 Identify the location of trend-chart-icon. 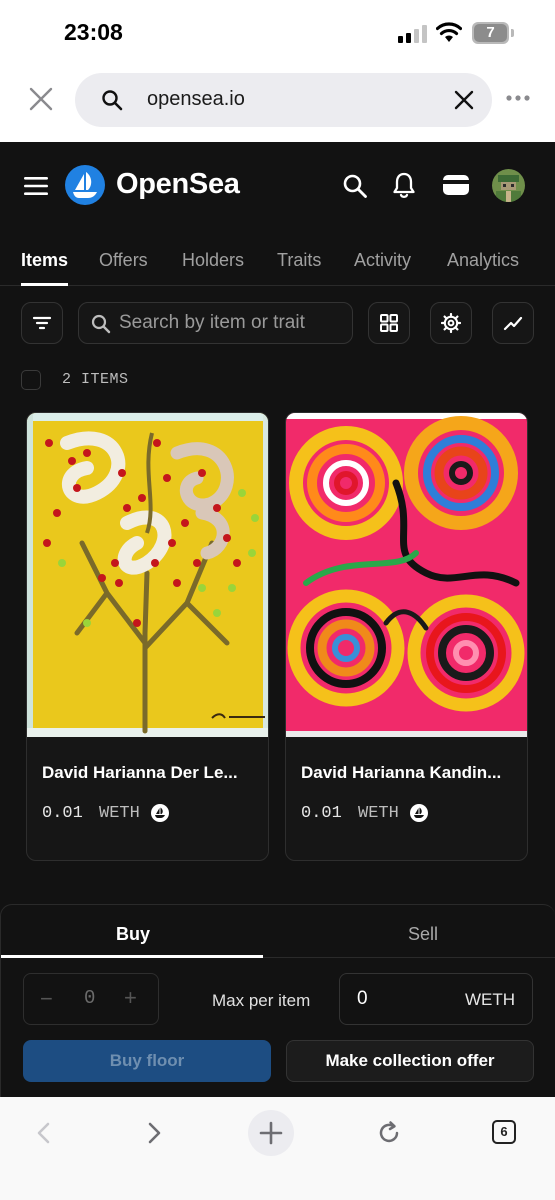
(513, 323).